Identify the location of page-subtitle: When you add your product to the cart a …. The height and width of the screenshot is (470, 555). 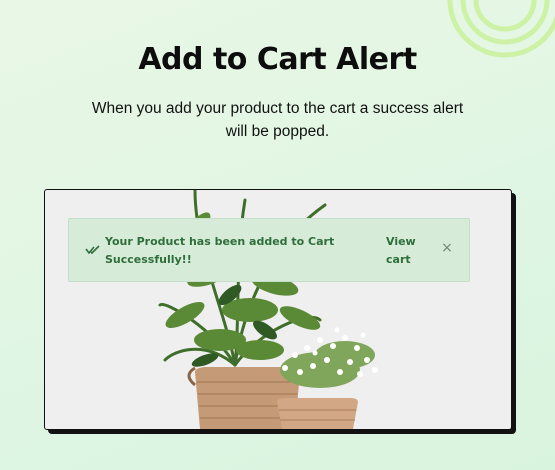
(277, 120).